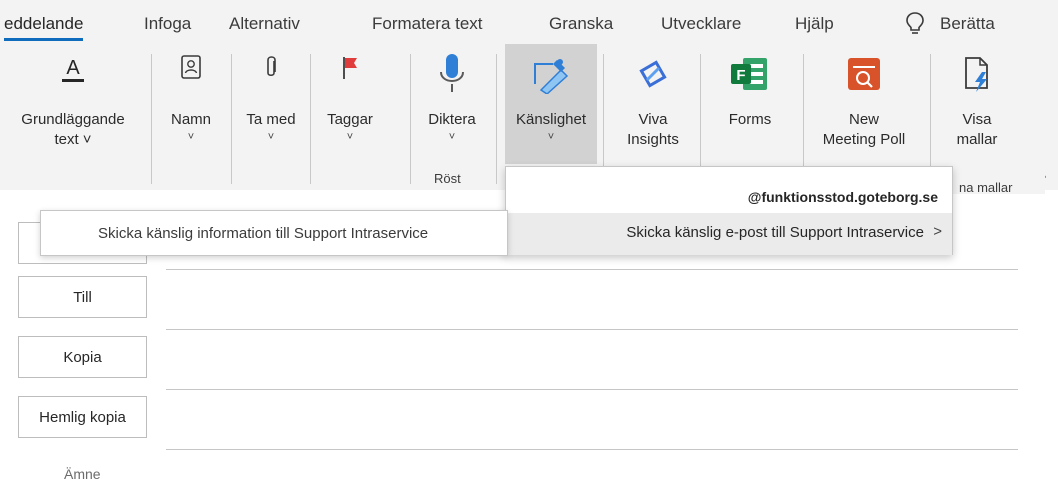 The width and height of the screenshot is (1058, 489). What do you see at coordinates (271, 119) in the screenshot?
I see `button-label: Ta med` at bounding box center [271, 119].